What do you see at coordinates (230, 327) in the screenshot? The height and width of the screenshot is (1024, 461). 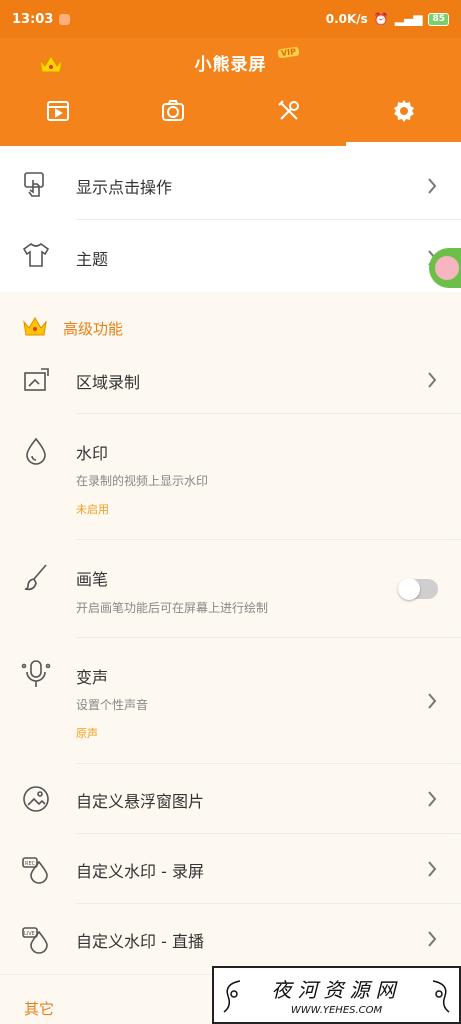 I see `advanced-section-header: 高级功能` at bounding box center [230, 327].